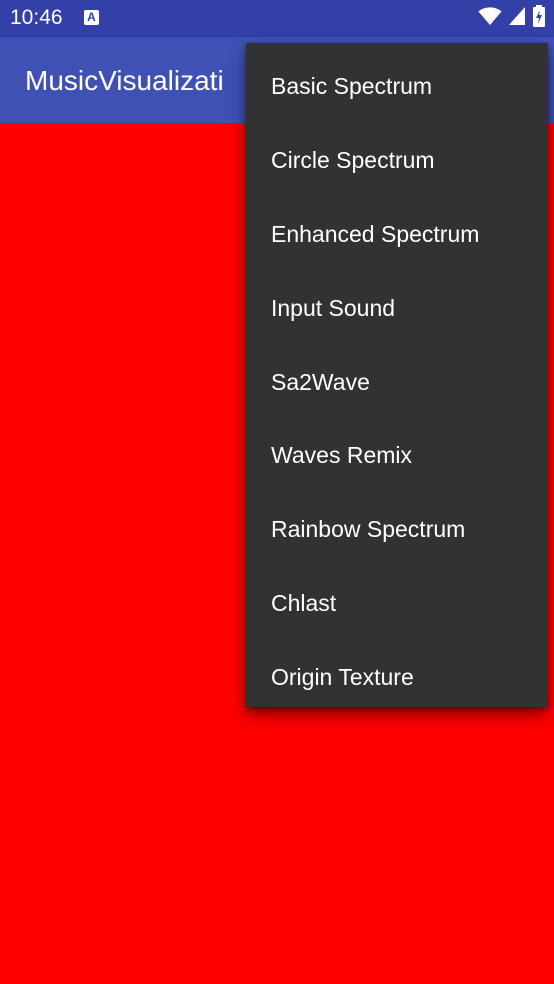 The image size is (554, 984). Describe the element at coordinates (397, 456) in the screenshot. I see `menu-item-waves-remix: Waves Remix` at that location.